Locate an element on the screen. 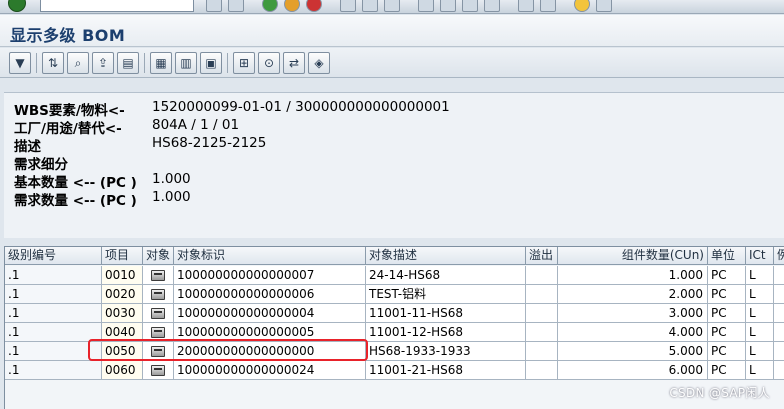  options-button: ◈ is located at coordinates (319, 63).